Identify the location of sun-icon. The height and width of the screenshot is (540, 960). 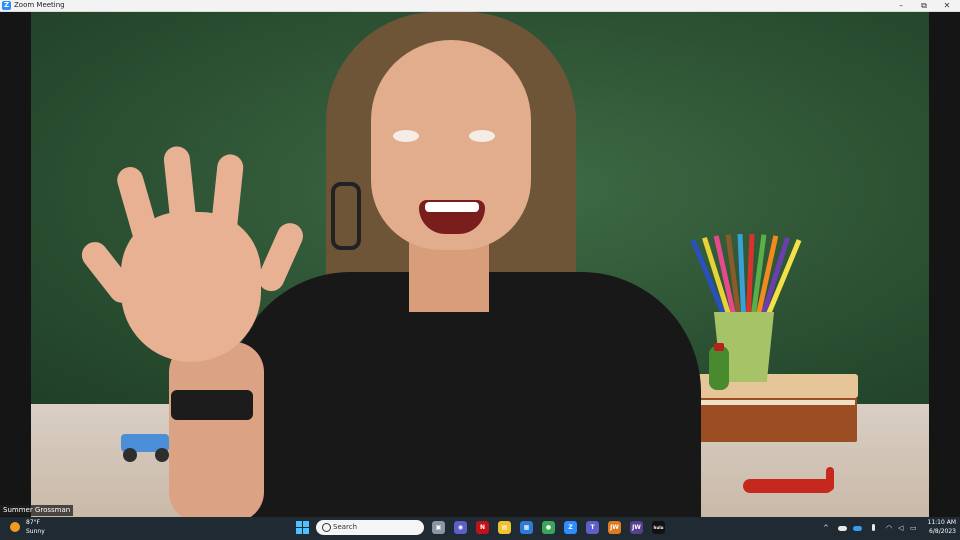
(15, 527).